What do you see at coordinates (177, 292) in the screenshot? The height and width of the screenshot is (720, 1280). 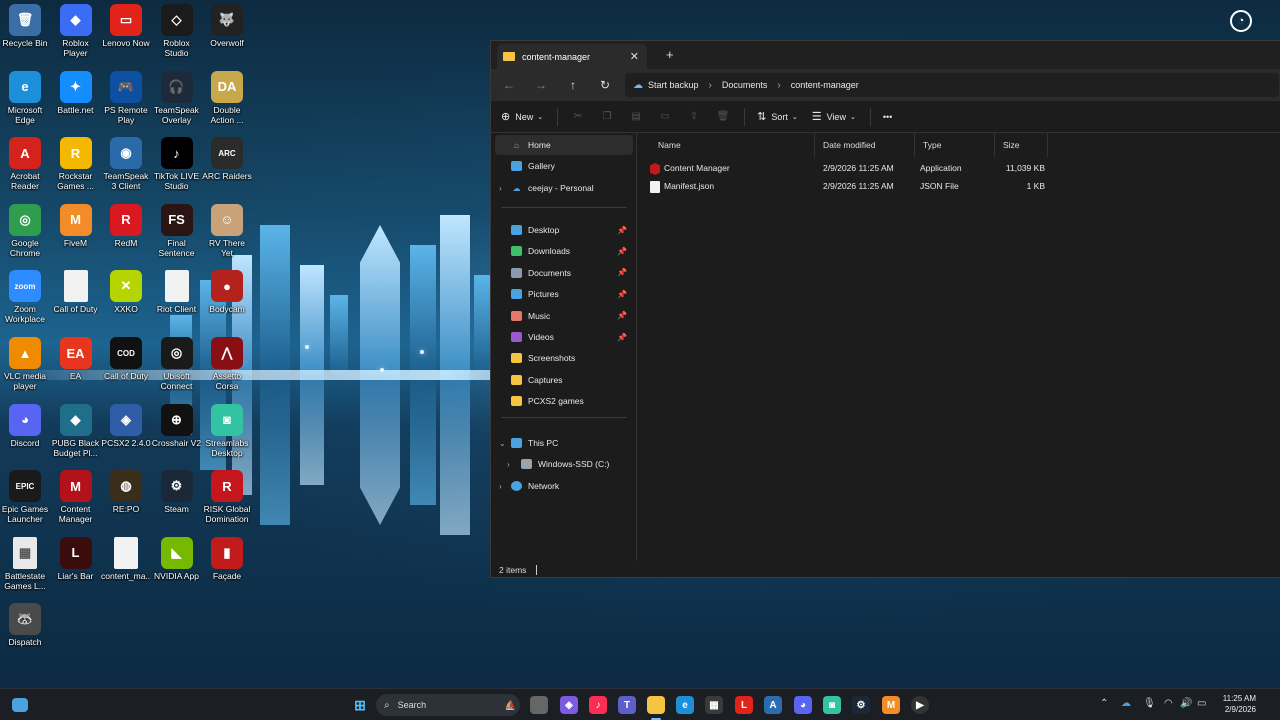 I see `desktop-icon: Riot Client` at bounding box center [177, 292].